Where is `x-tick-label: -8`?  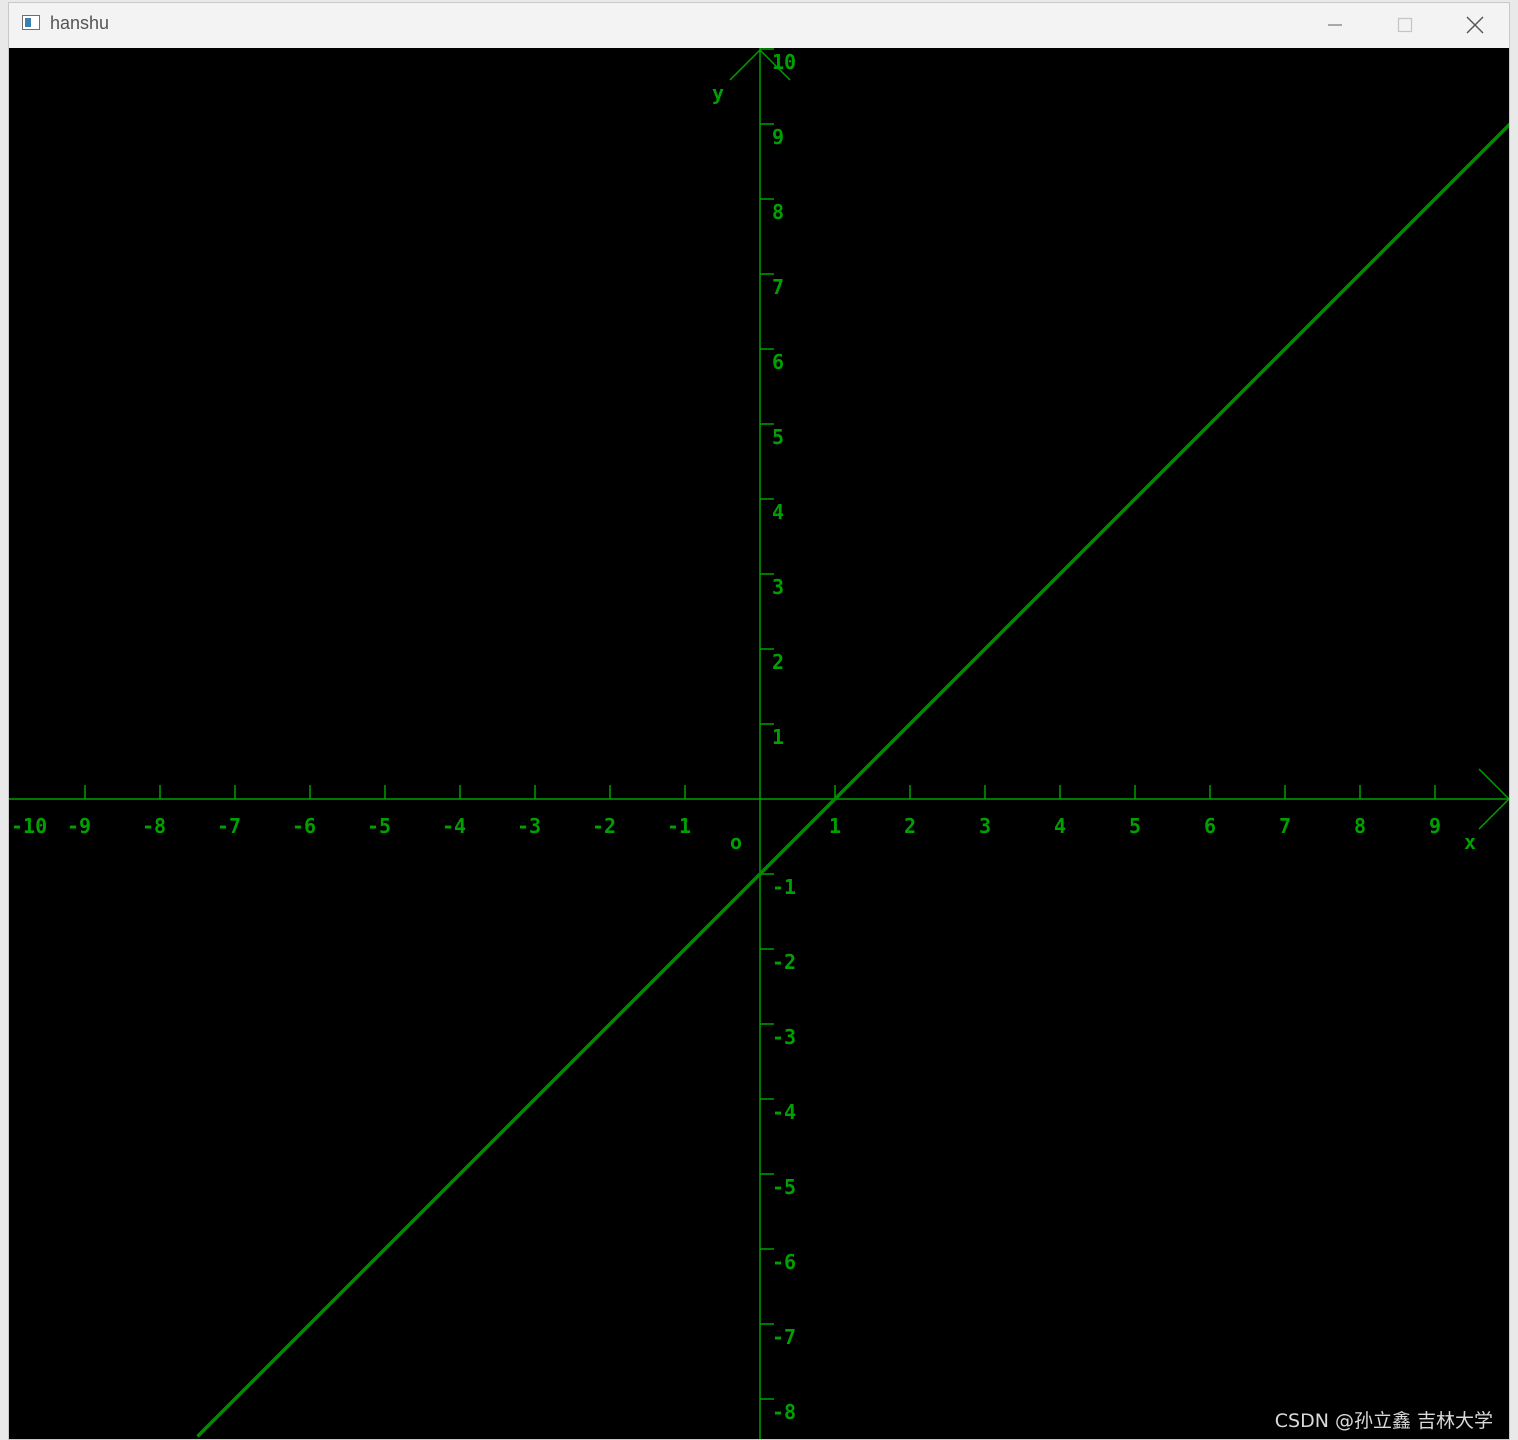
x-tick-label: -8 is located at coordinates (154, 826).